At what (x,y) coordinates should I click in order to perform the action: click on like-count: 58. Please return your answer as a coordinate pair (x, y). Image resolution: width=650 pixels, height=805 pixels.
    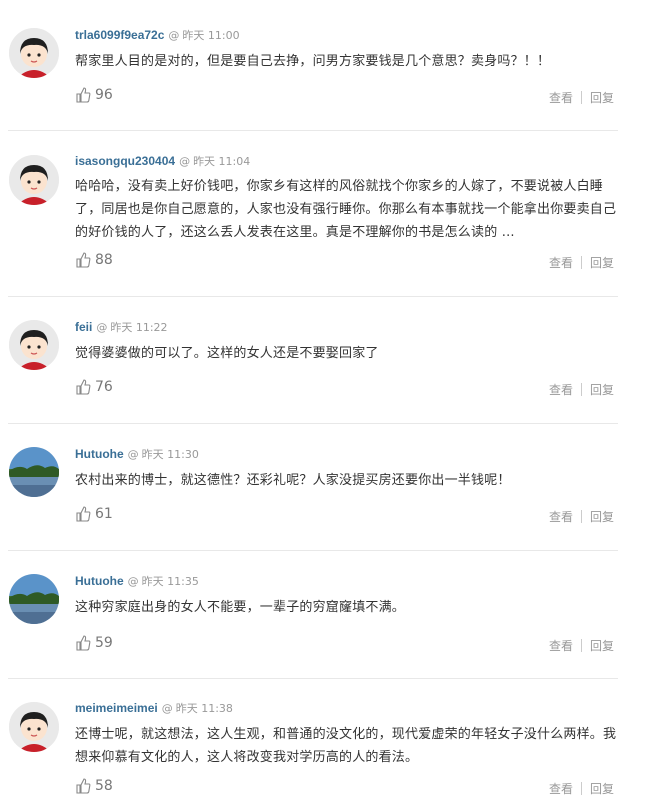
    Looking at the image, I should click on (104, 786).